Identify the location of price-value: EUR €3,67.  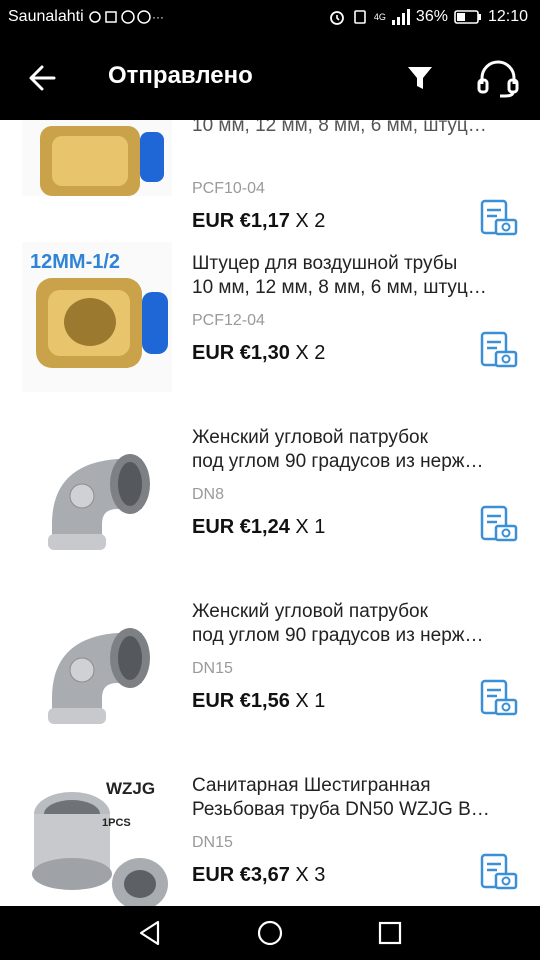
(241, 875).